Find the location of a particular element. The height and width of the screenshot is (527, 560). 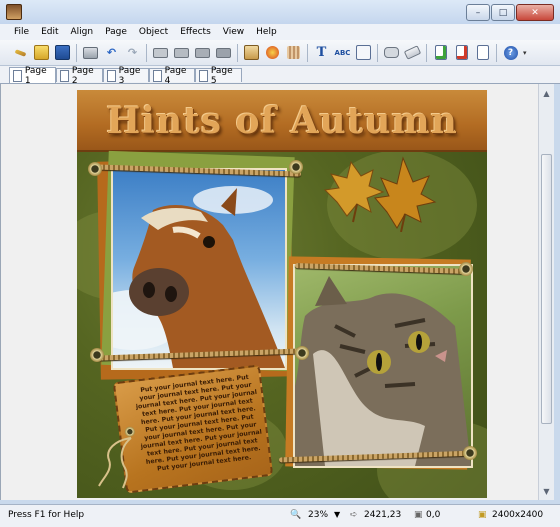

open-icon is located at coordinates (41, 52).